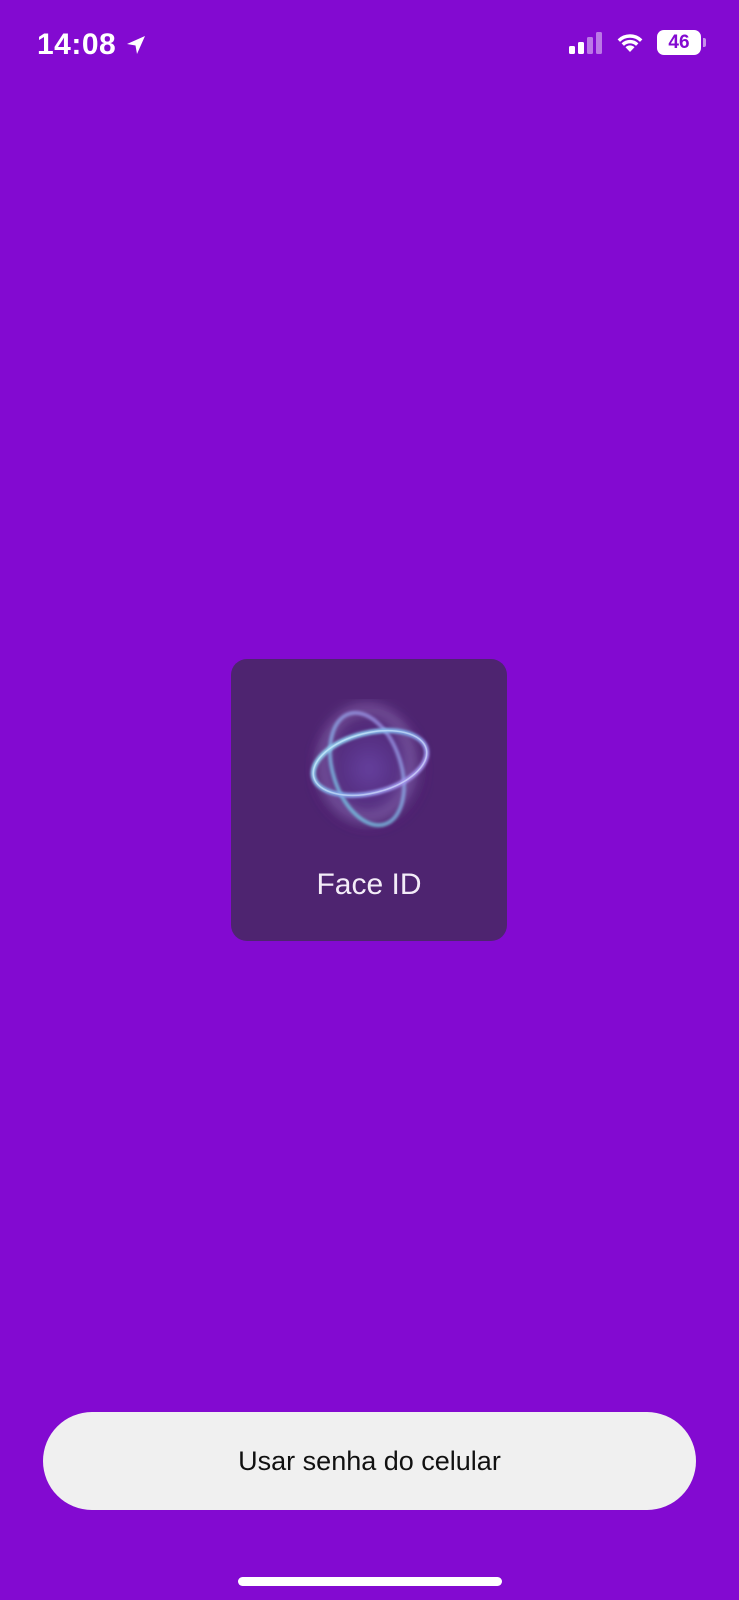 This screenshot has width=739, height=1600. What do you see at coordinates (586, 43) in the screenshot?
I see `cellular-signal-icon` at bounding box center [586, 43].